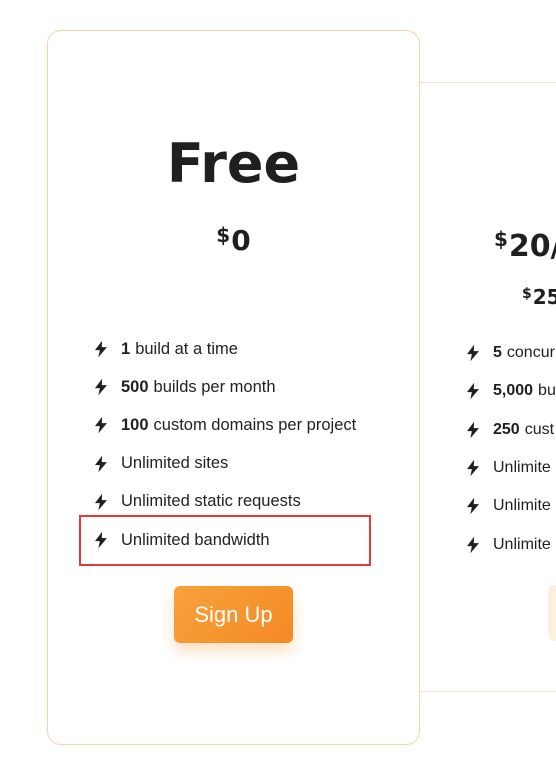 This screenshot has height=763, width=556. Describe the element at coordinates (552, 613) in the screenshot. I see `pro-signup-button` at that location.